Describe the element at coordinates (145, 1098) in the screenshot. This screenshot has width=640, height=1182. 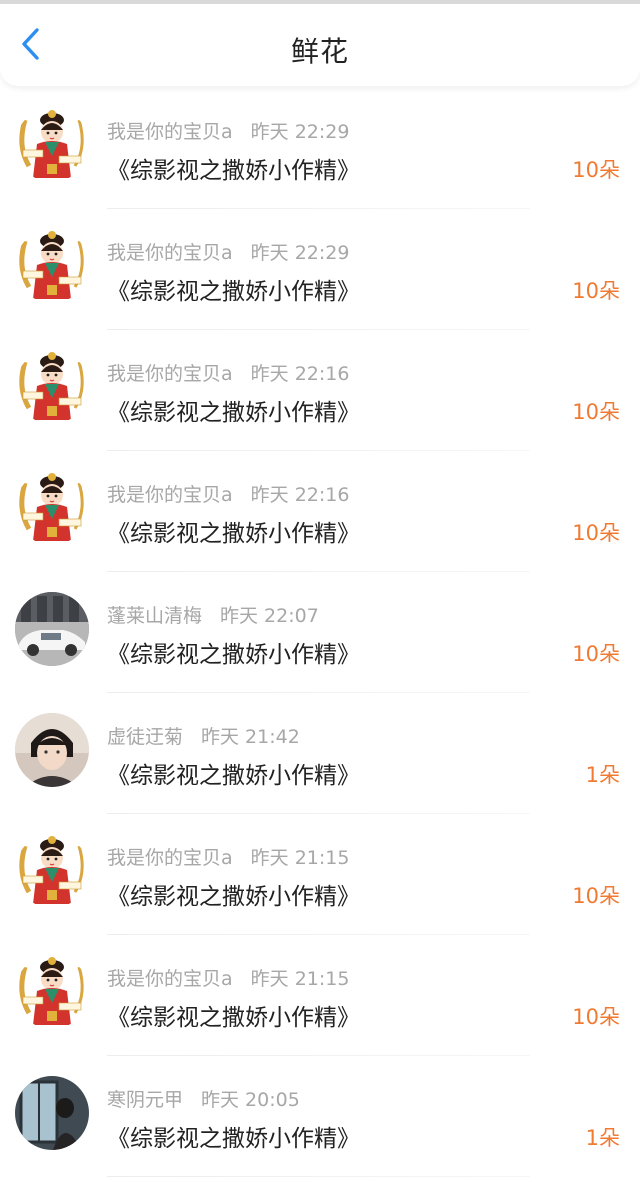
I see `username: 寒阴元甲` at that location.